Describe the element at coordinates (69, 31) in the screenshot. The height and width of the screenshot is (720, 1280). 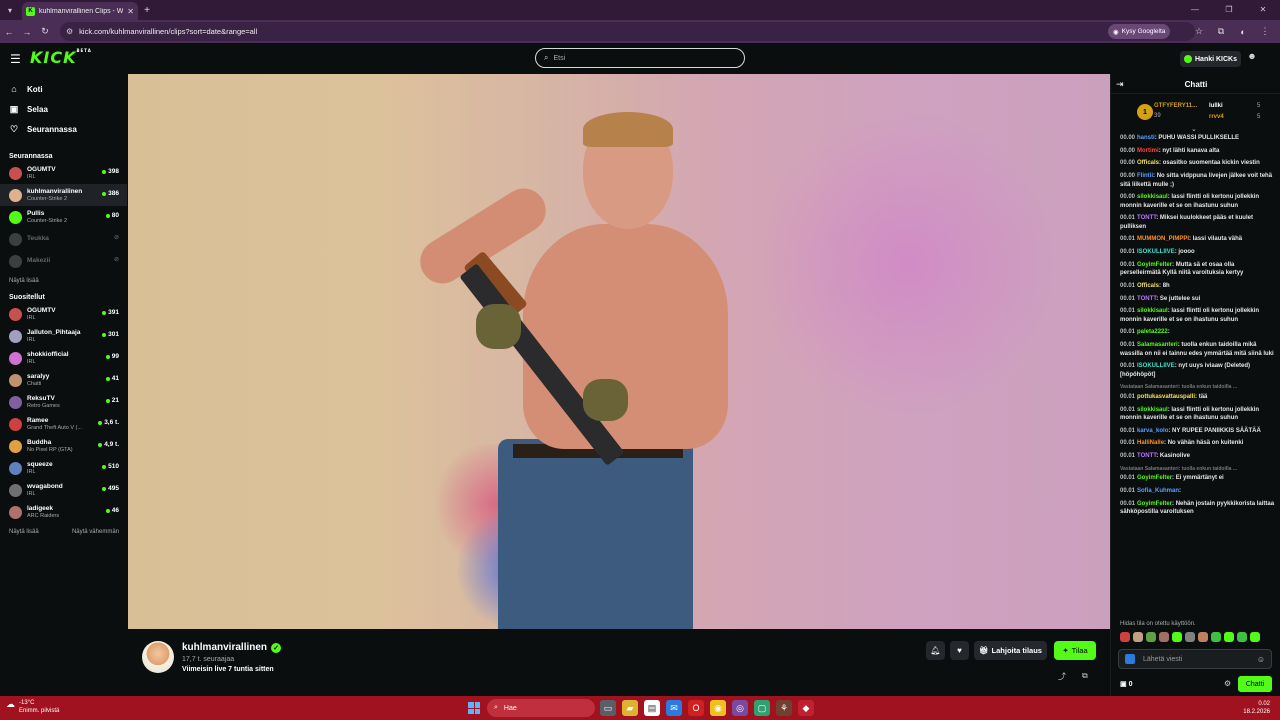
I see `site-info-icon: ⚙` at that location.